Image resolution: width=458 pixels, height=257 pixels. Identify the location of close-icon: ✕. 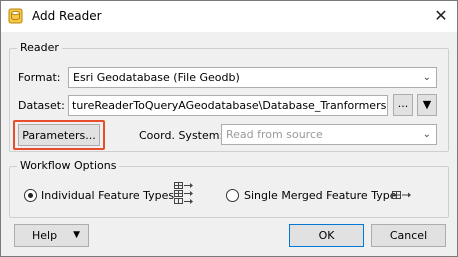
(441, 15).